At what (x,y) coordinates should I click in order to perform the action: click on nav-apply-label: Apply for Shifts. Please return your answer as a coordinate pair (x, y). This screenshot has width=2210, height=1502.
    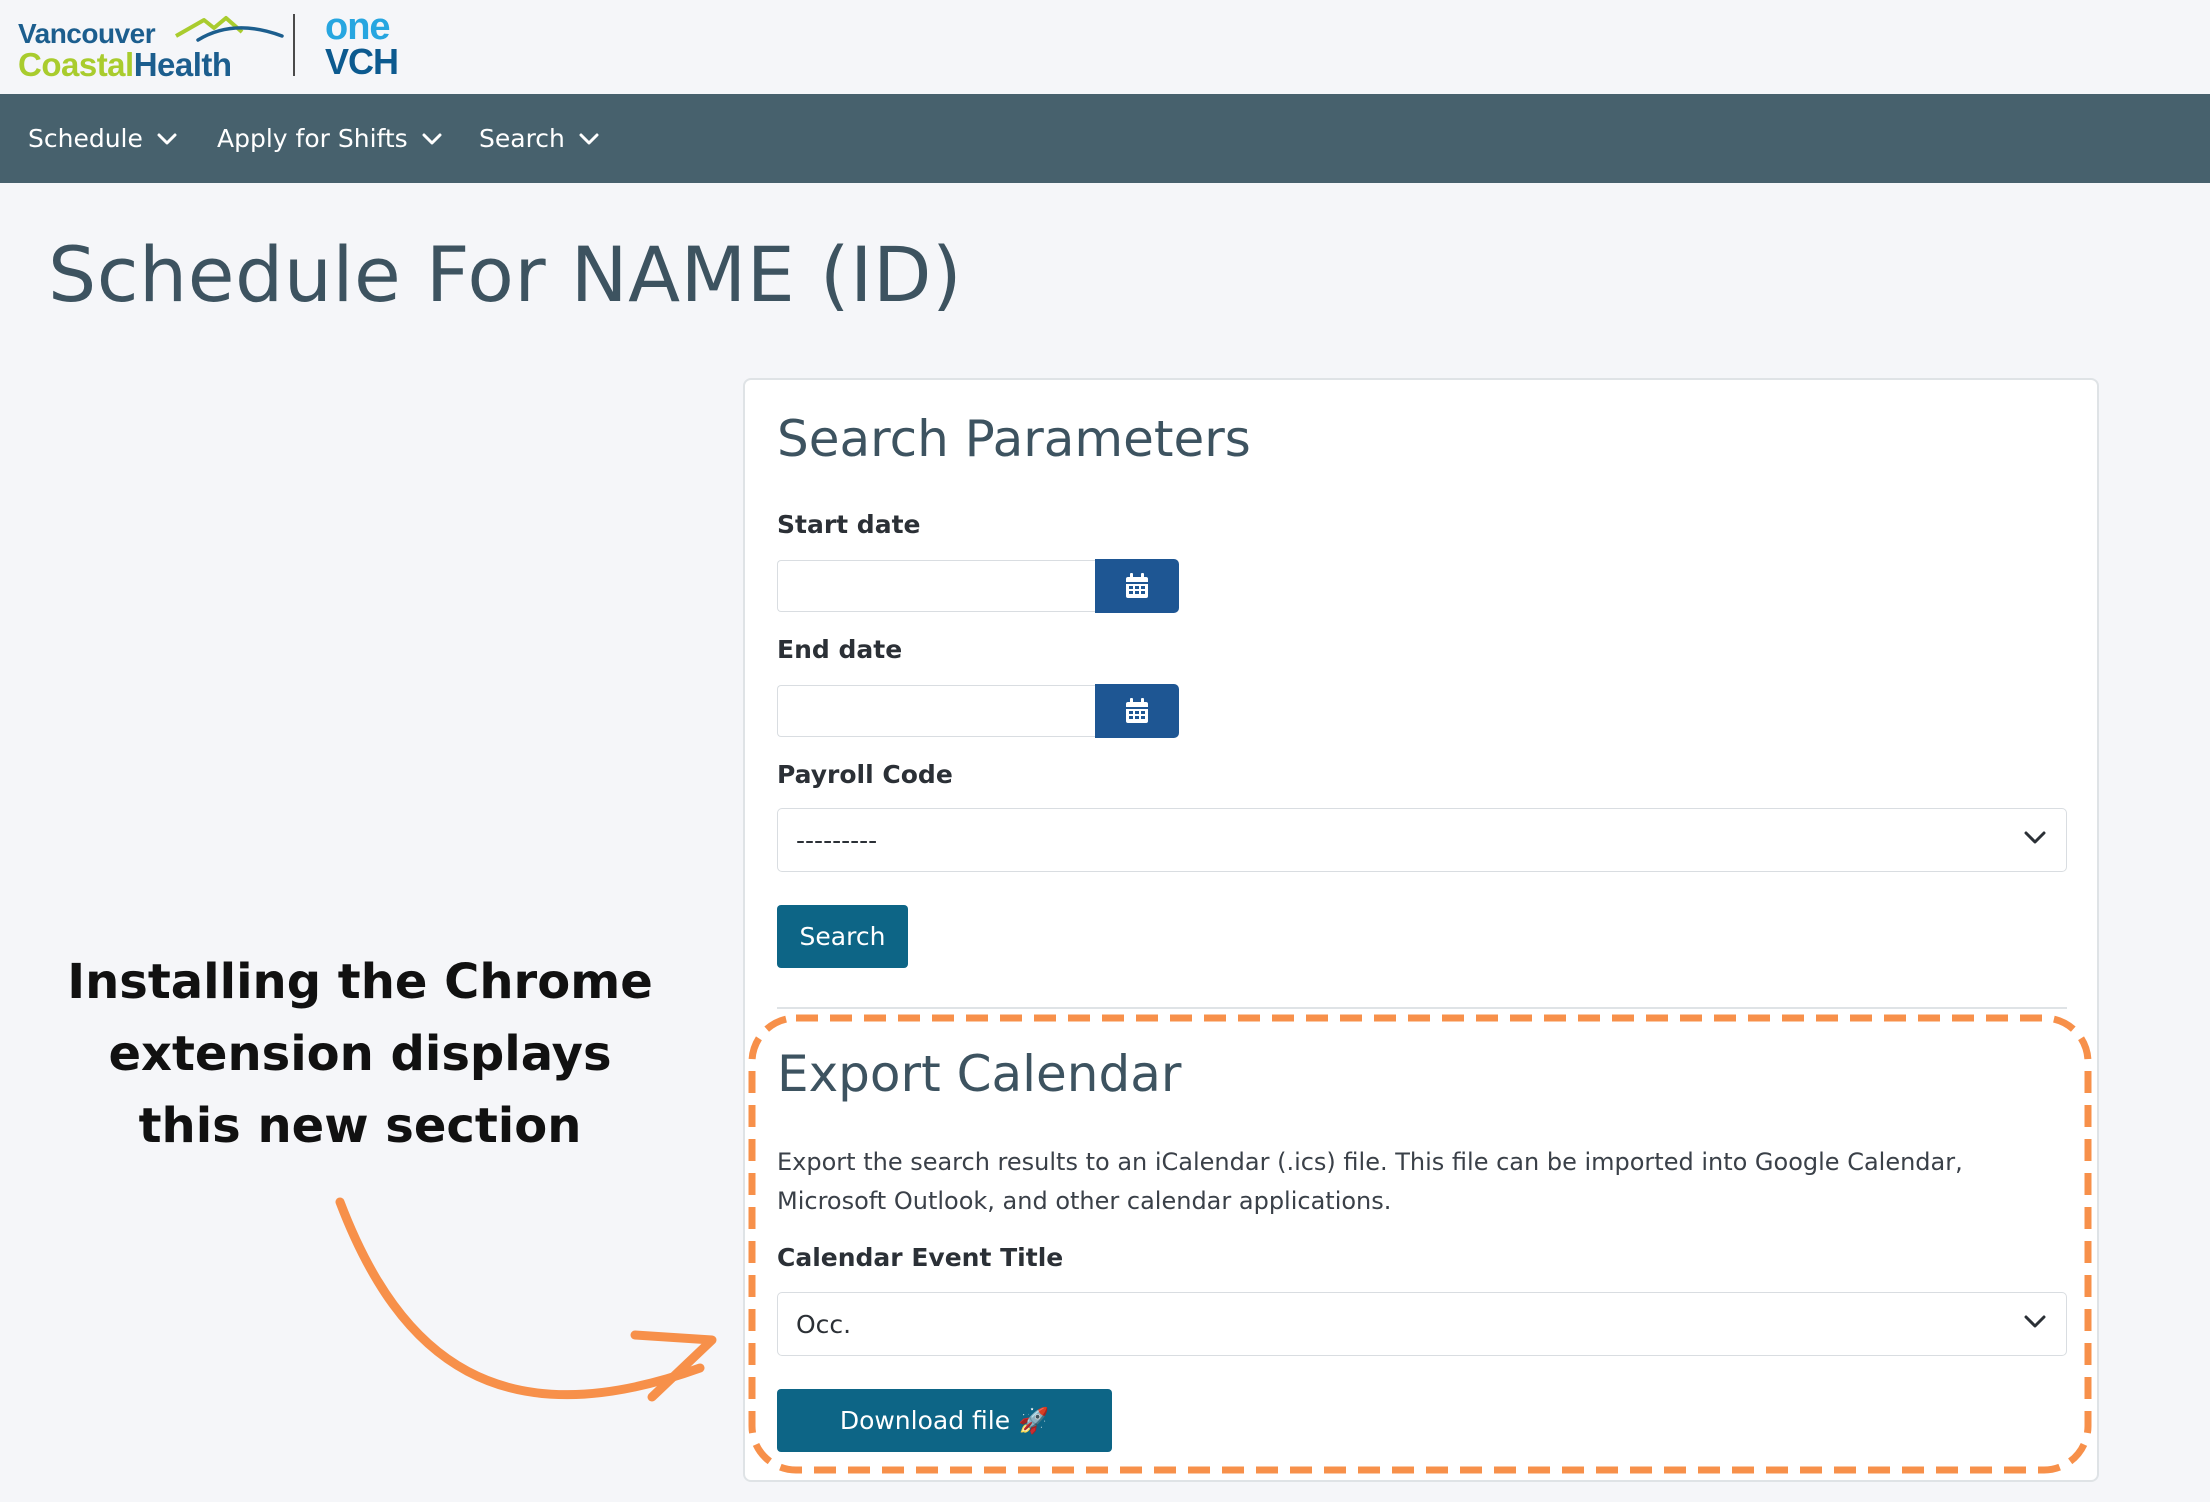
    Looking at the image, I should click on (312, 138).